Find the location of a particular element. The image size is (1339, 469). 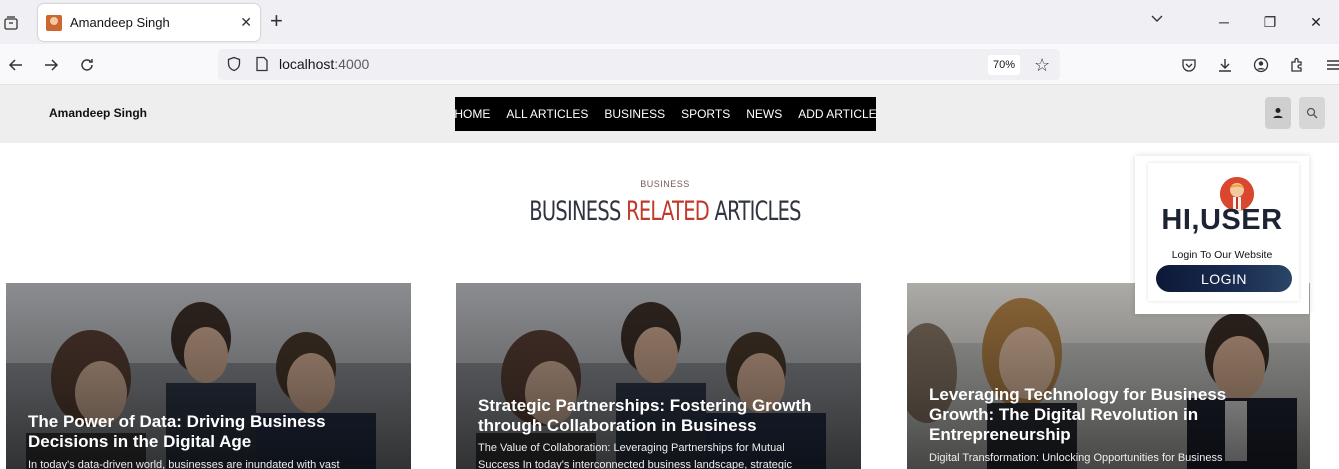

new-tab-icon: + is located at coordinates (276, 21).